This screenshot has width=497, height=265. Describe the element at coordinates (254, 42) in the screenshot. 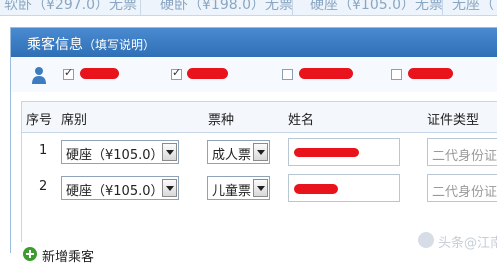

I see `panel-header: 乘客信息（填写说明）` at that location.